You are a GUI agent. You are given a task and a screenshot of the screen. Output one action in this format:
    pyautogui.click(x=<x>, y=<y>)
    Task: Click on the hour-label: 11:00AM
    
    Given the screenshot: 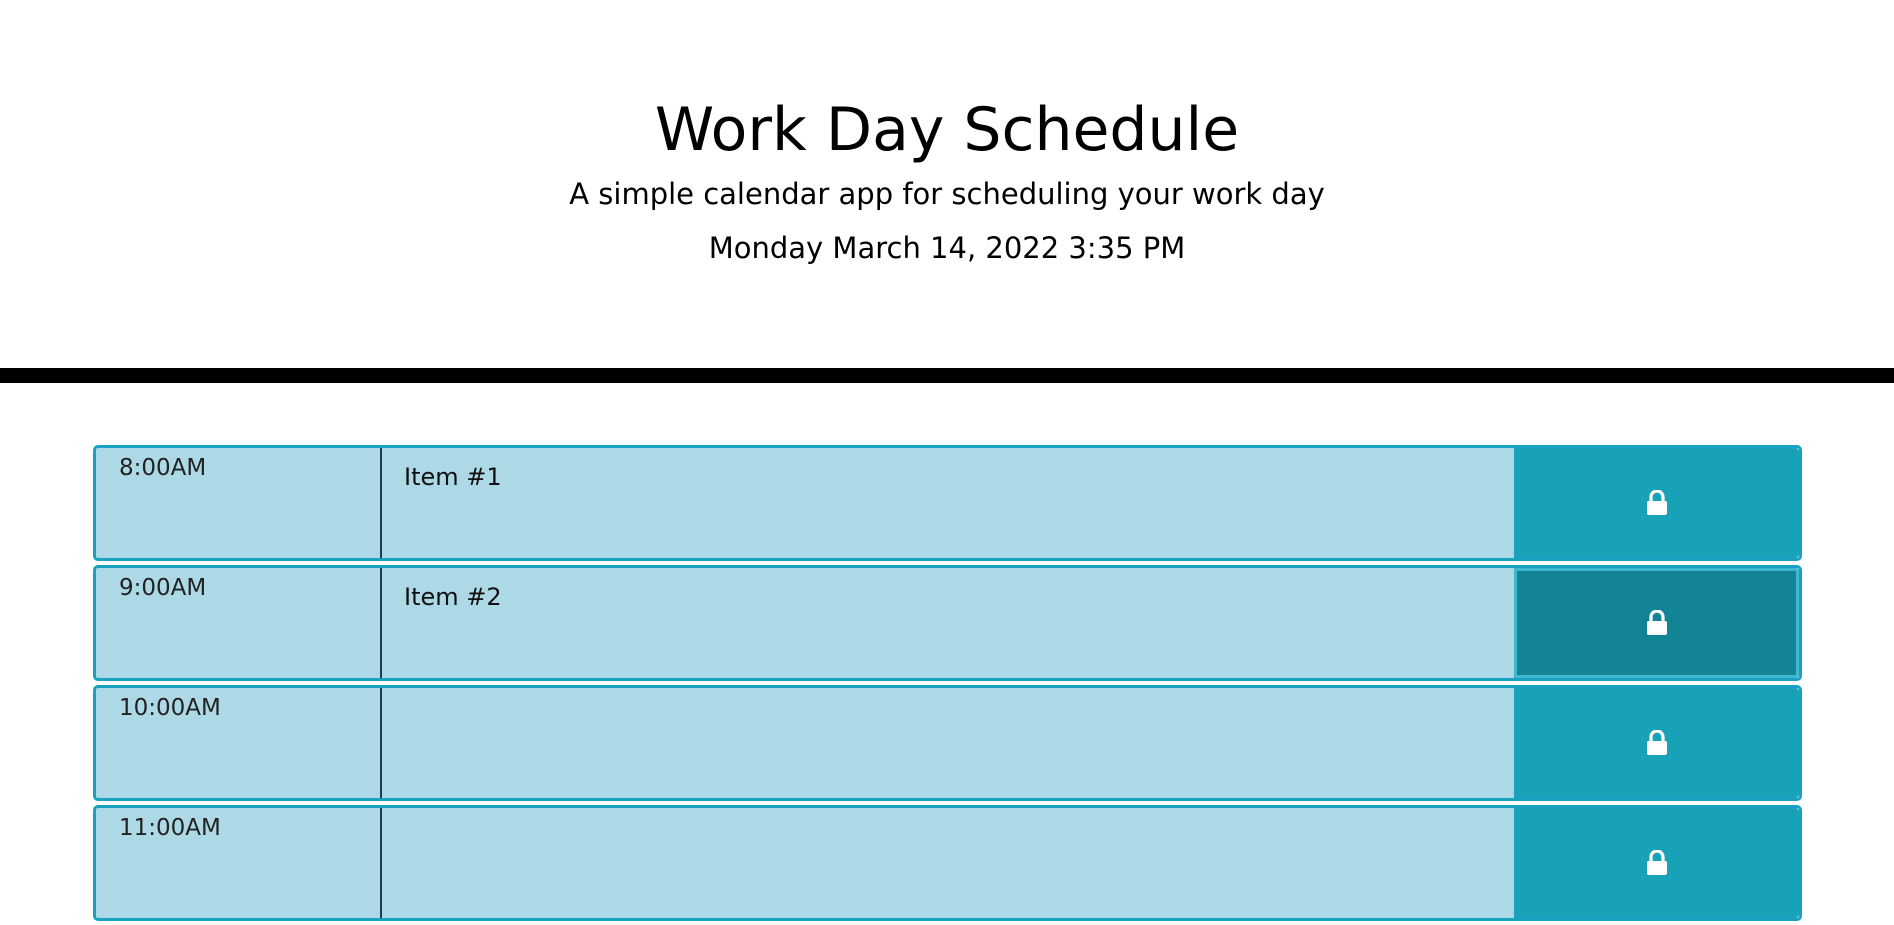 What is the action you would take?
    pyautogui.click(x=239, y=863)
    